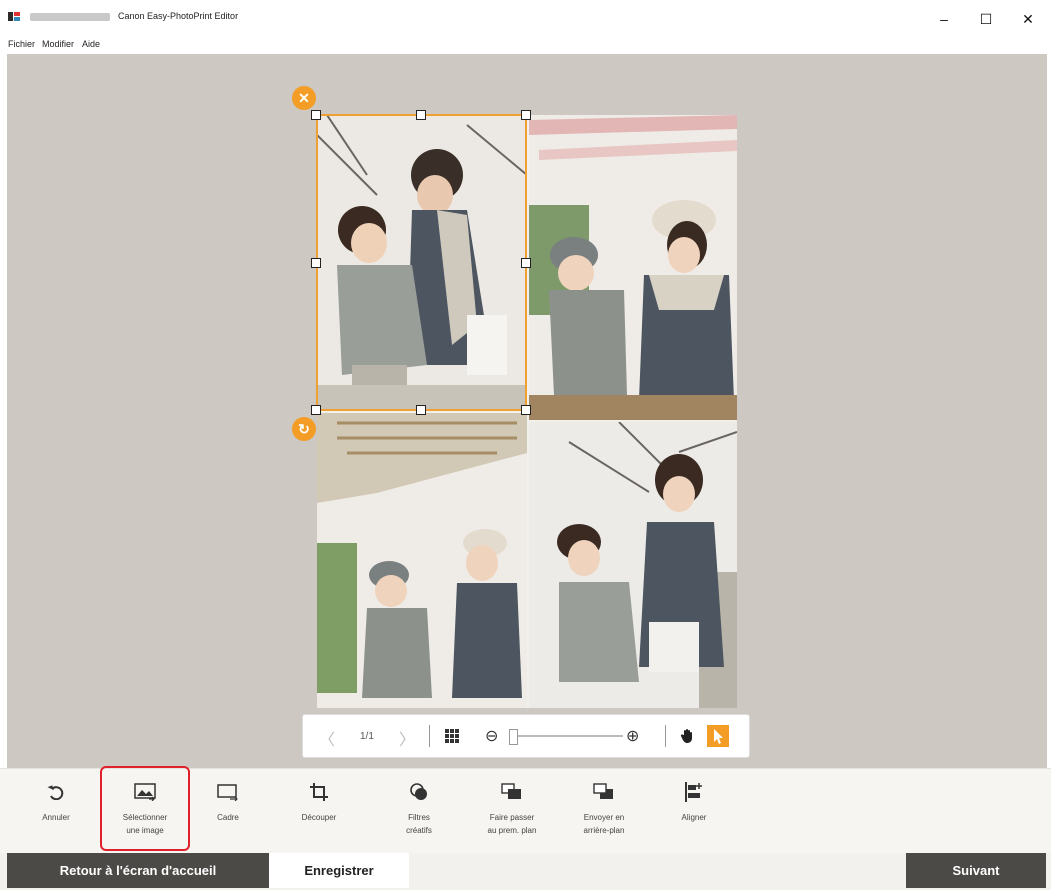  What do you see at coordinates (56, 817) in the screenshot?
I see `undo-label: Annuler` at bounding box center [56, 817].